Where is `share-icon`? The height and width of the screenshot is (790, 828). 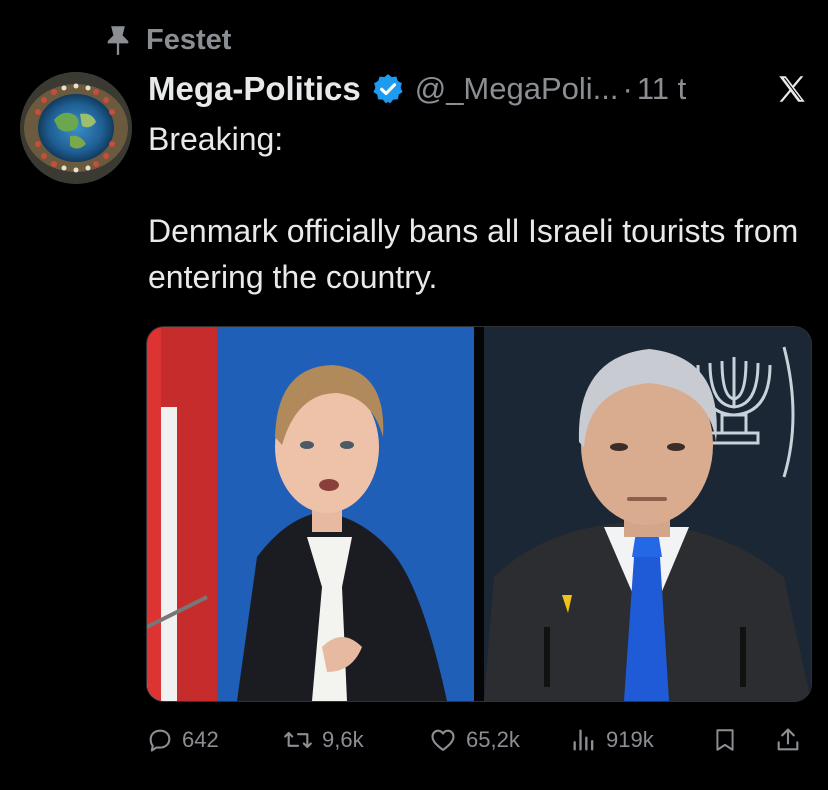
share-icon is located at coordinates (788, 739).